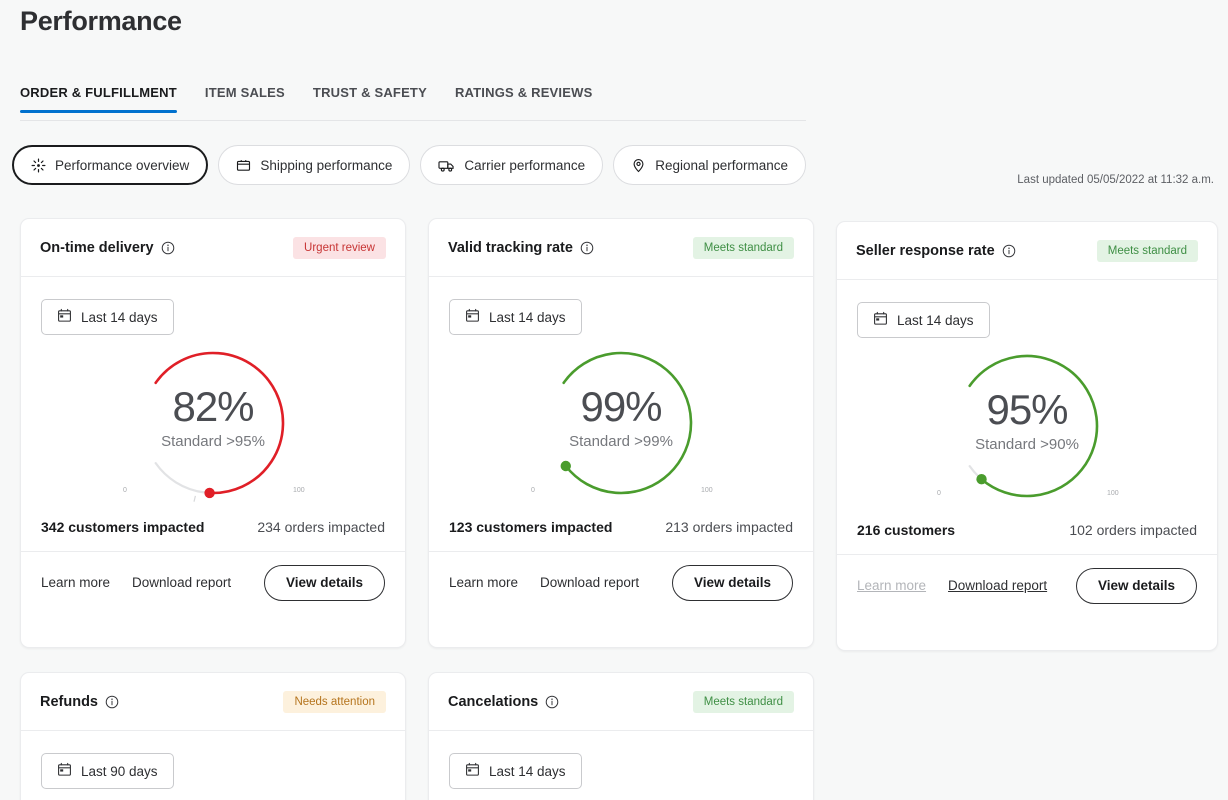 This screenshot has width=1228, height=800. Describe the element at coordinates (524, 98) in the screenshot. I see `tab-ratings-reviews: RATINGS & REVIEWS` at that location.